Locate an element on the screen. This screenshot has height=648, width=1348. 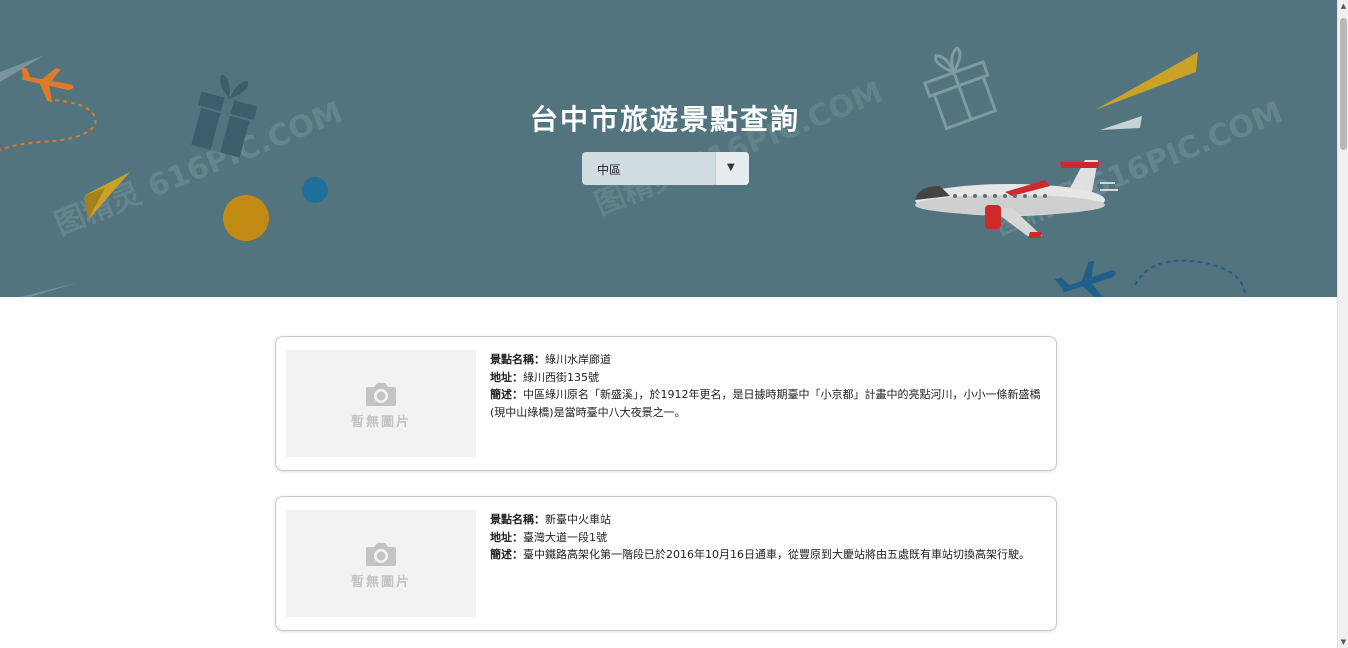
attraction-address: 綠川西街135號 is located at coordinates (561, 377).